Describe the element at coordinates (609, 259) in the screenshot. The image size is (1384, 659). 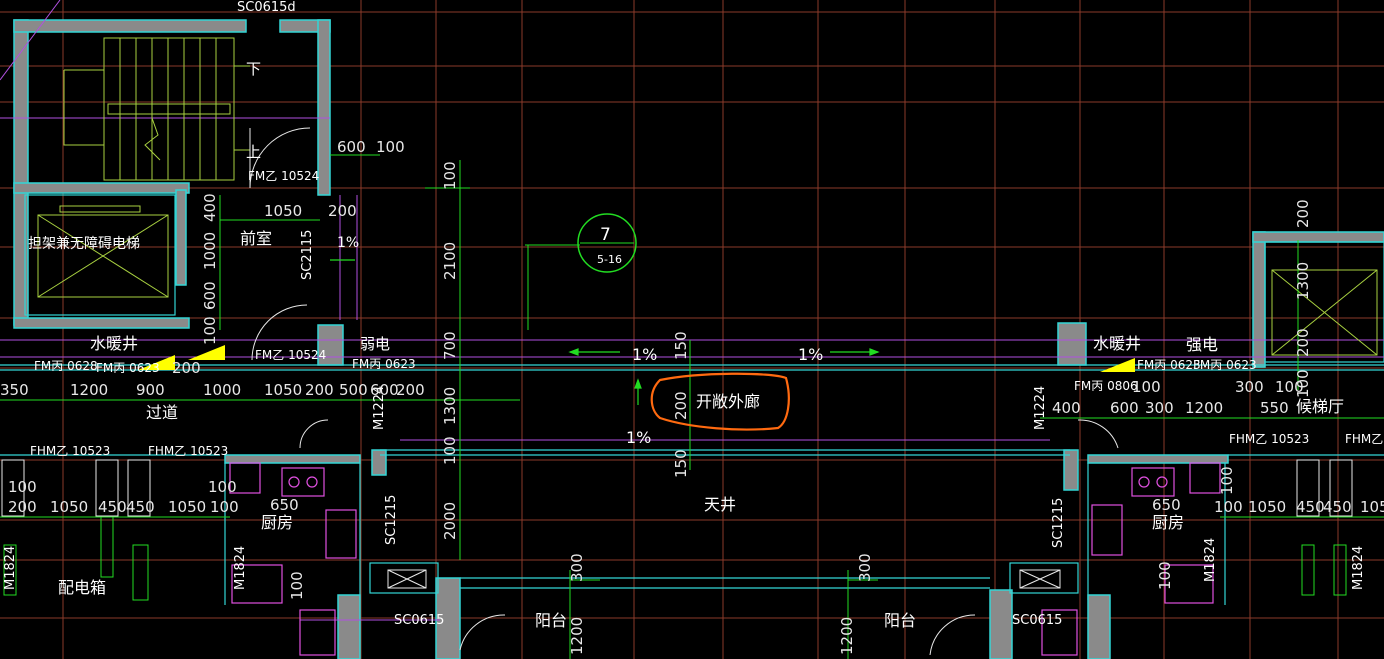
I see `detail-sheet: 5-16` at that location.